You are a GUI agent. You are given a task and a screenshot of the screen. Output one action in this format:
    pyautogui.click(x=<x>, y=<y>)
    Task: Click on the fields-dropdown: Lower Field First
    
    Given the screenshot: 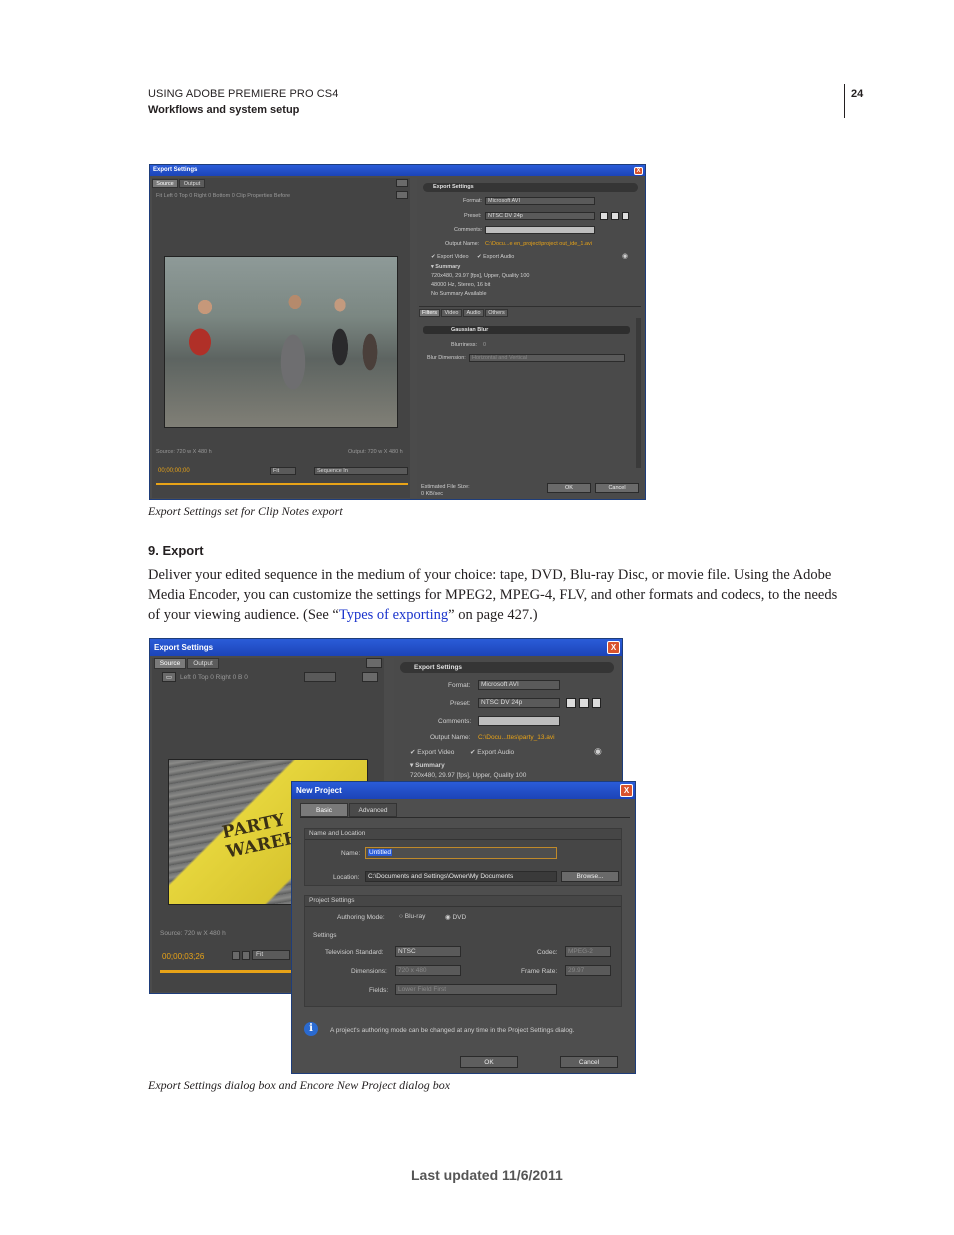 What is the action you would take?
    pyautogui.click(x=476, y=989)
    